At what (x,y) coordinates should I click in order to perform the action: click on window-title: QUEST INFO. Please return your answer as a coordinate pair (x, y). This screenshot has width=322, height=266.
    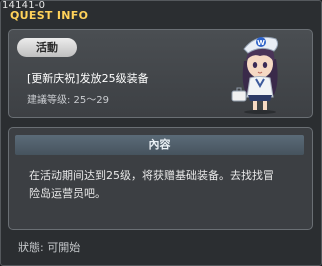
    Looking at the image, I should click on (49, 15).